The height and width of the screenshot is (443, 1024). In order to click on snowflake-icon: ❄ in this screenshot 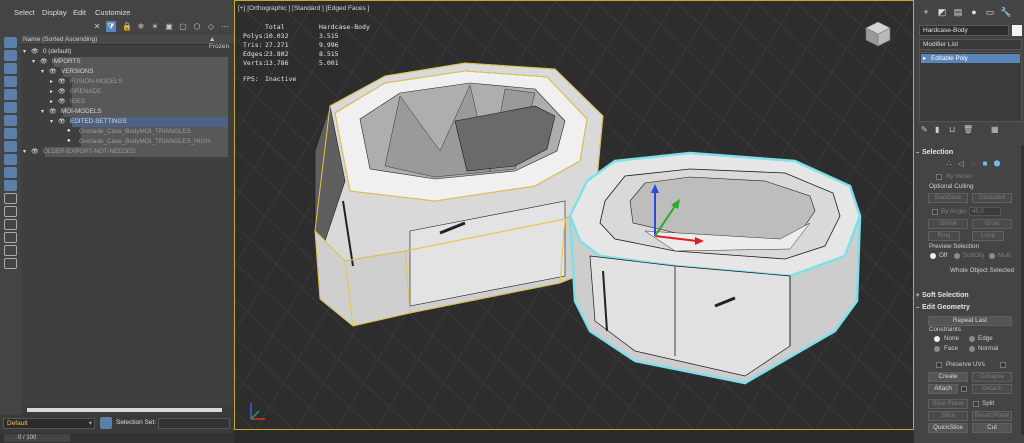, I will do `click(141, 26)`.